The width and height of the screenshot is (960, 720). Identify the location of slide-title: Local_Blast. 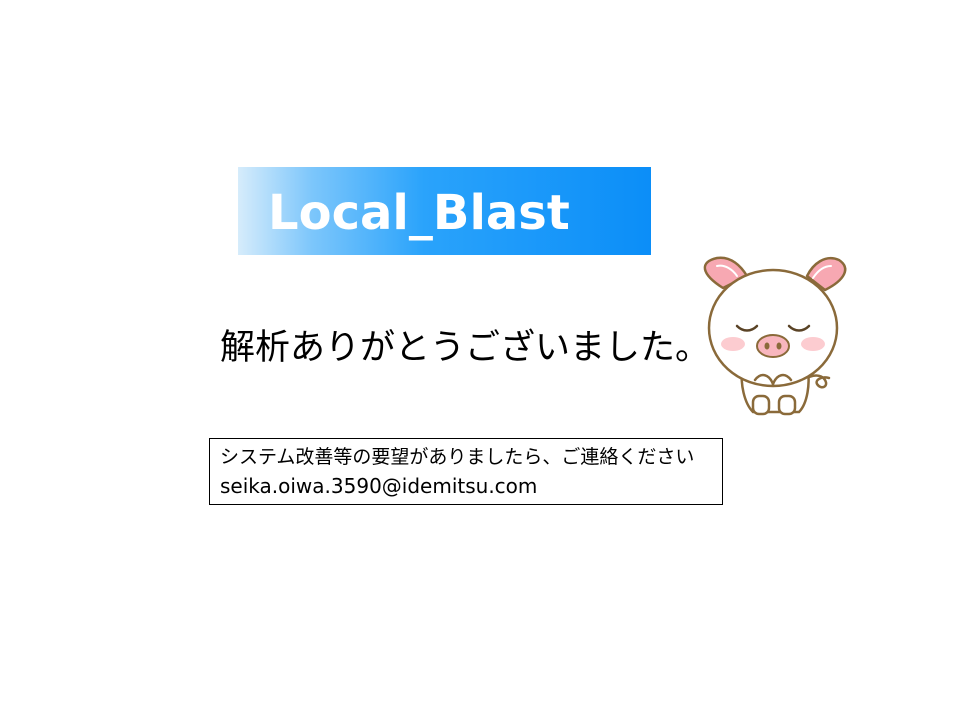
(419, 213).